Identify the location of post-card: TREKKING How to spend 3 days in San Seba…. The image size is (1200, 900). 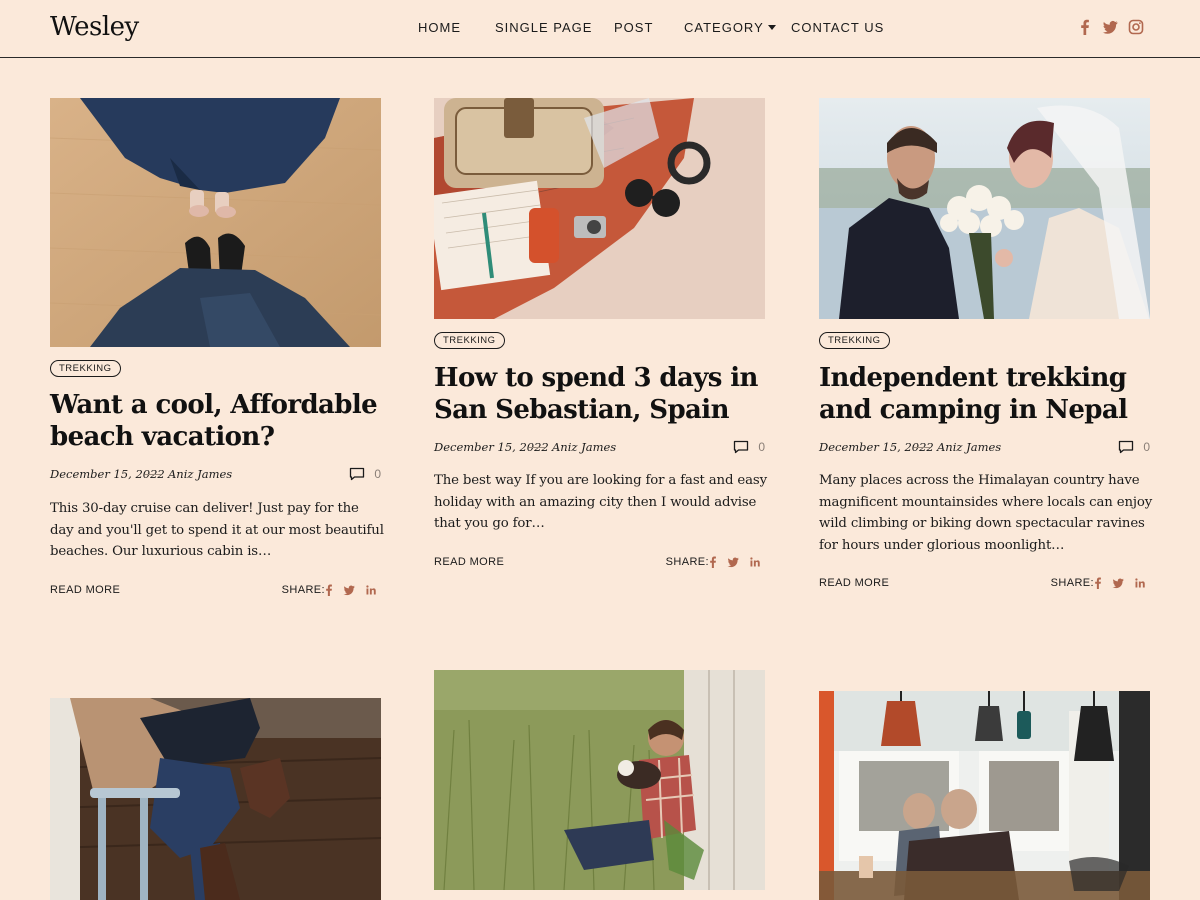
(600, 338).